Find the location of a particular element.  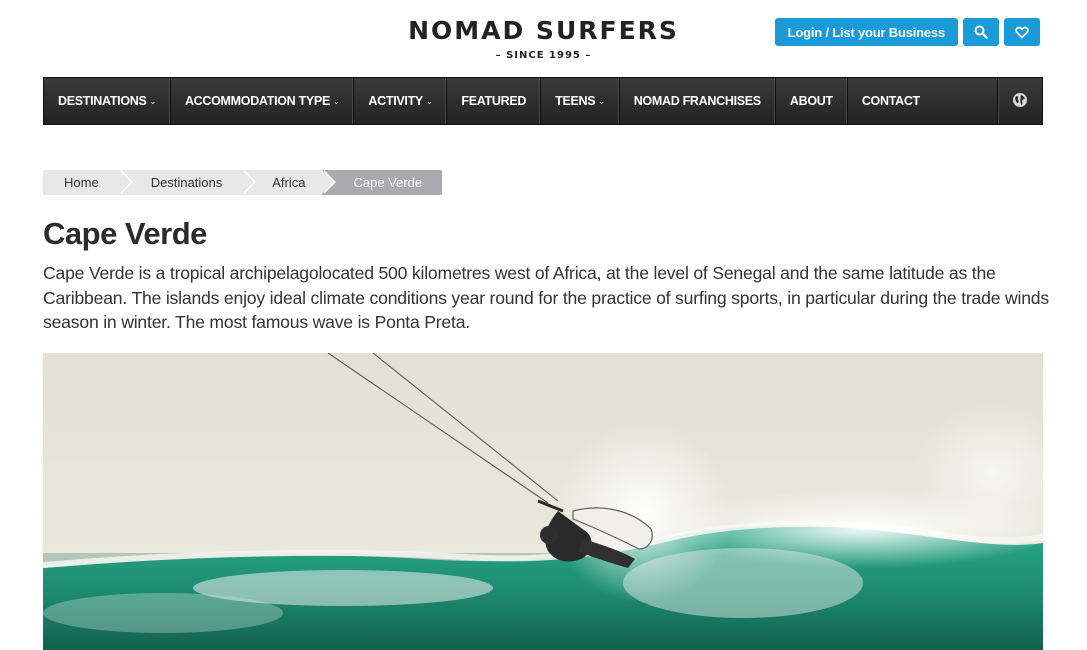

nav-item-contact: CONTACT is located at coordinates (891, 101).